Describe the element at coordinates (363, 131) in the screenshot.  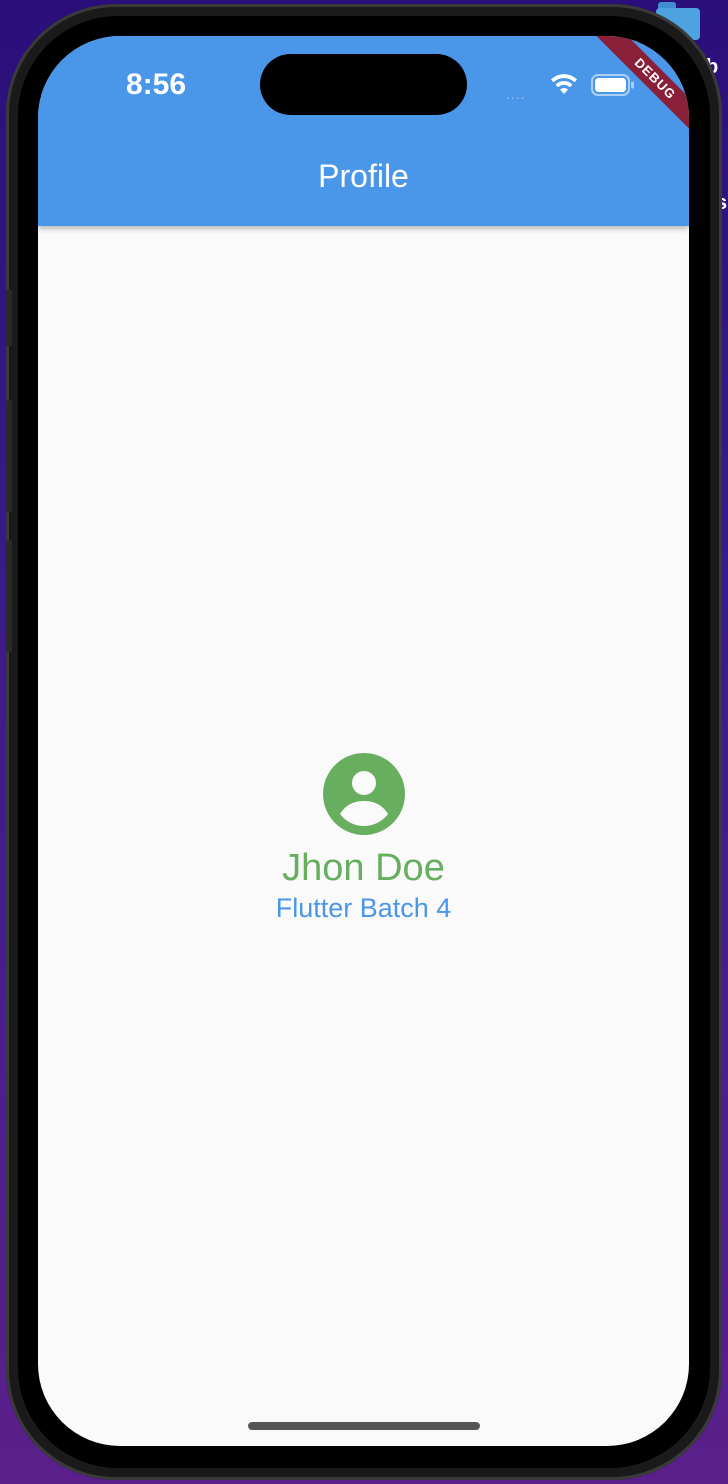
I see `app-bar: 8:56 .... Profile DEBUG` at that location.